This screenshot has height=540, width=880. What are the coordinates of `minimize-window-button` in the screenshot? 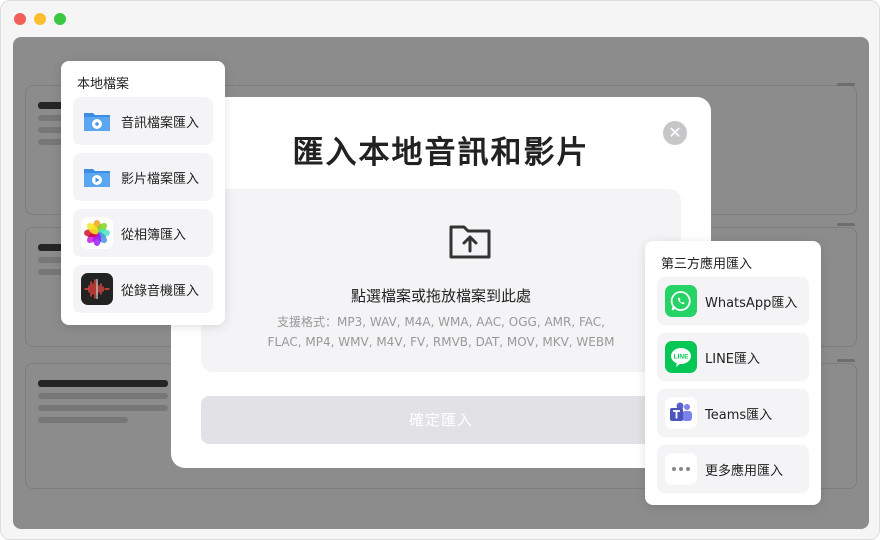 It's located at (40, 19).